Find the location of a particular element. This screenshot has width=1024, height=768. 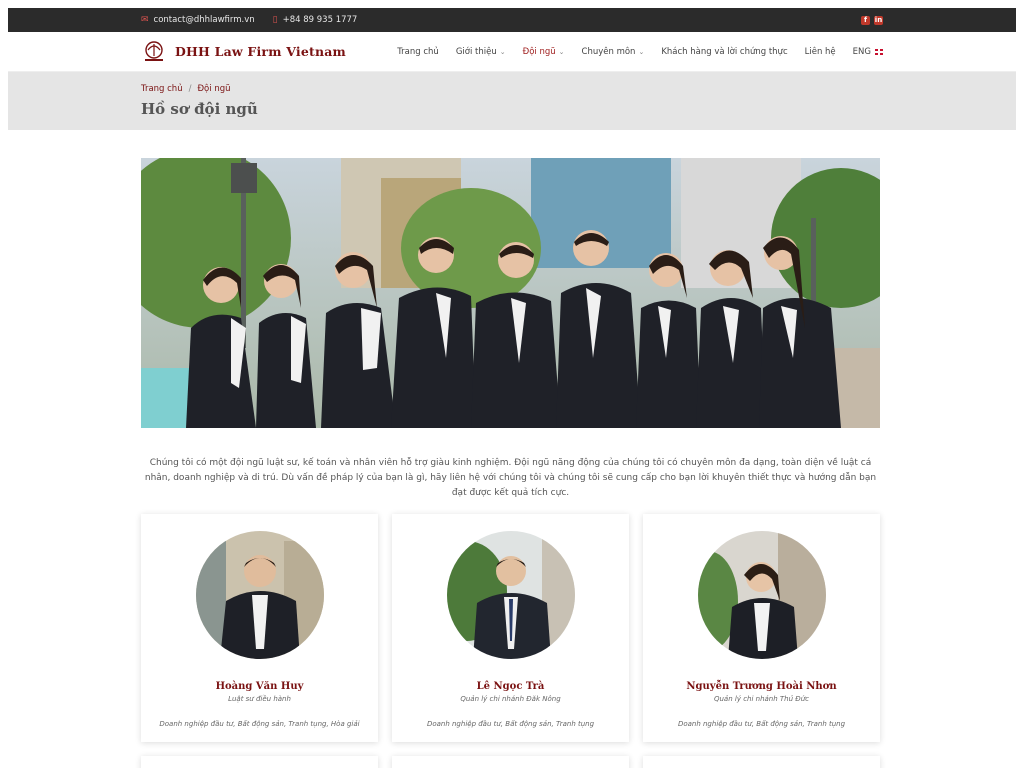

nav-item-about: Giới thiệu ⌄ is located at coordinates (481, 52).